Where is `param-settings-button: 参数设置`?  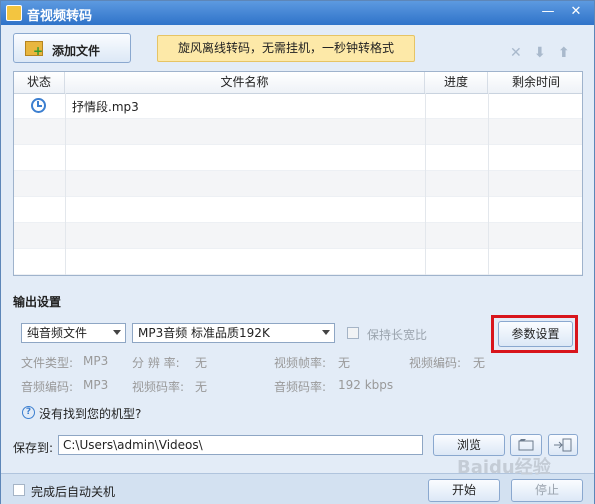 param-settings-button: 参数设置 is located at coordinates (535, 334).